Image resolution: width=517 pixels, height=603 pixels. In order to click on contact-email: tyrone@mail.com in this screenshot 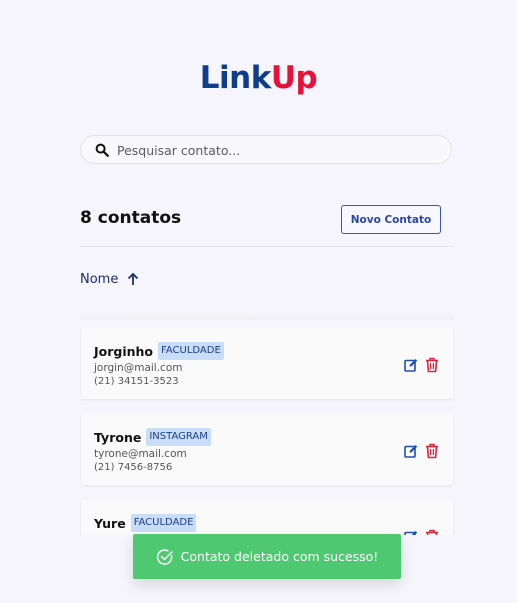, I will do `click(140, 454)`.